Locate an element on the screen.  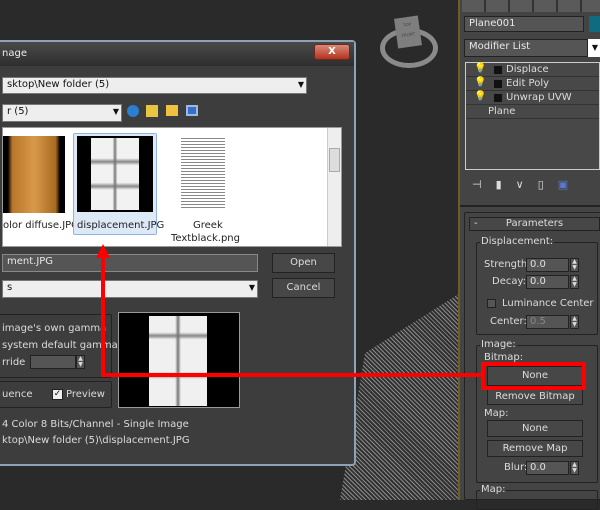
blur-input: 0.0 is located at coordinates (547, 468).